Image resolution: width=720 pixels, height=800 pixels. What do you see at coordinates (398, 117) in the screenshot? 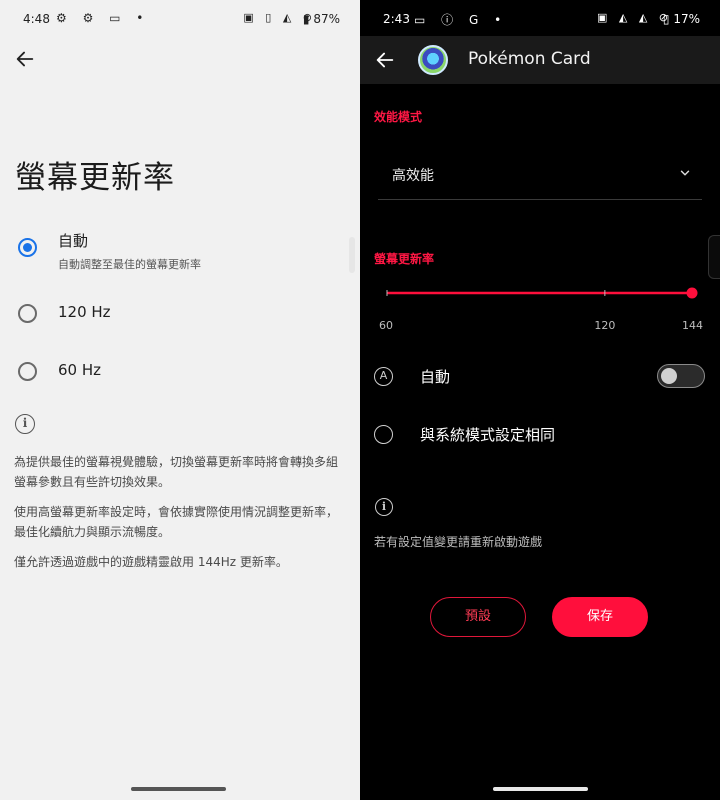
I see `performance-mode-label: 效能模式` at bounding box center [398, 117].